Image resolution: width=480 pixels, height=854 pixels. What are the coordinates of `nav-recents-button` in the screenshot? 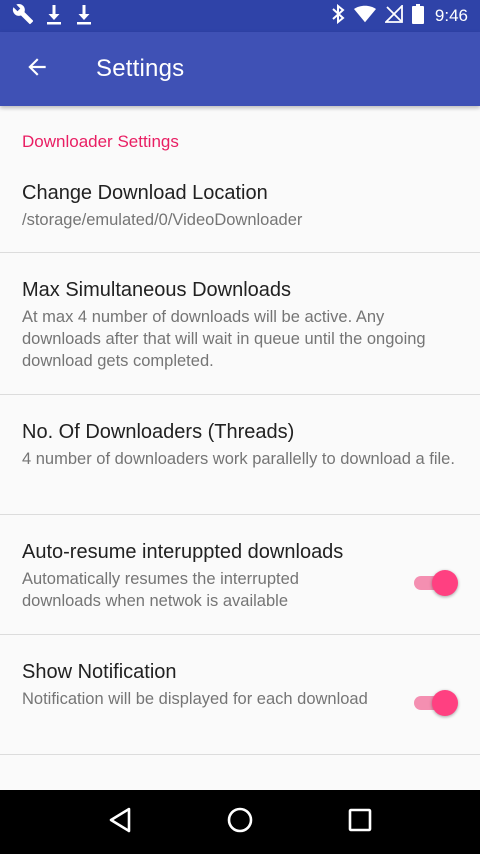 It's located at (360, 822).